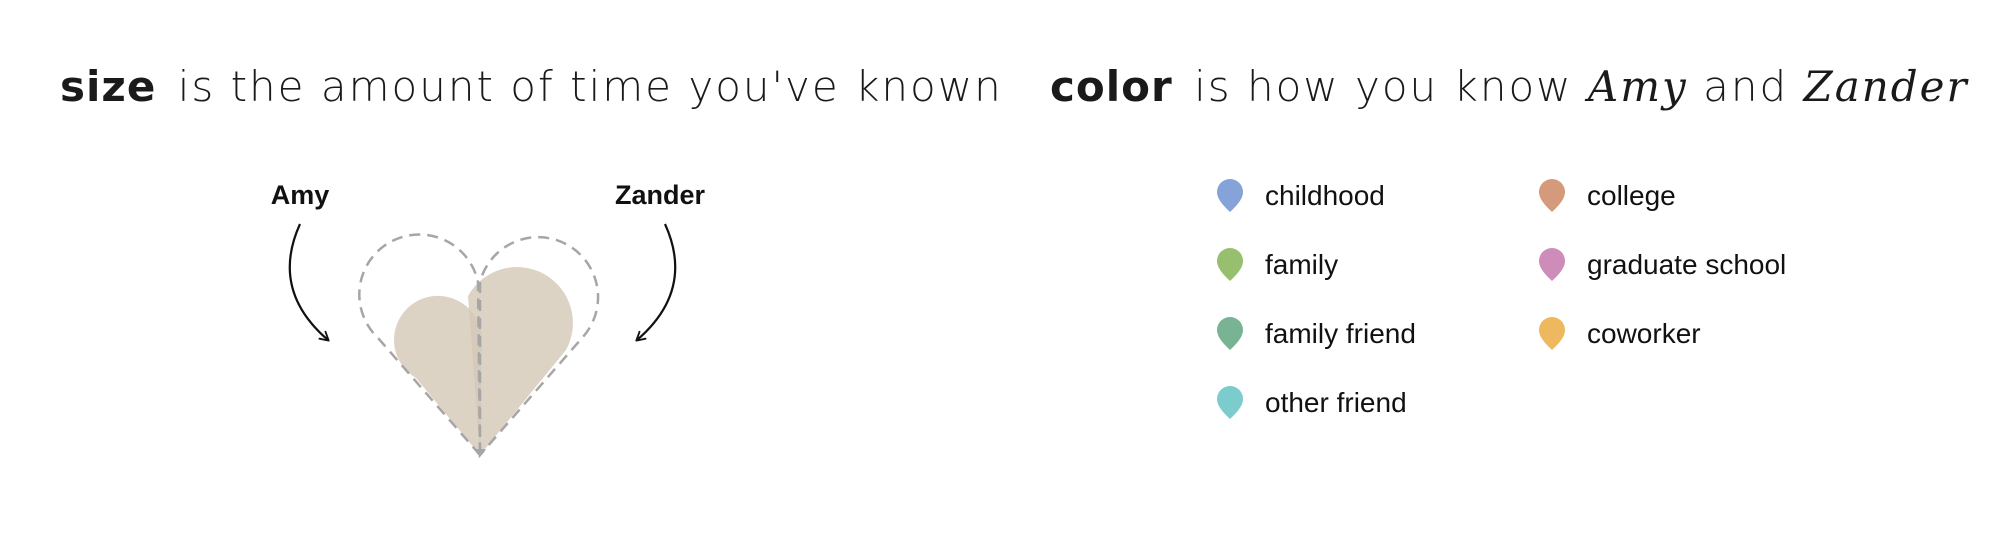 The width and height of the screenshot is (2000, 542). Describe the element at coordinates (1383, 86) in the screenshot. I see `color-heading-text: is how you know` at that location.